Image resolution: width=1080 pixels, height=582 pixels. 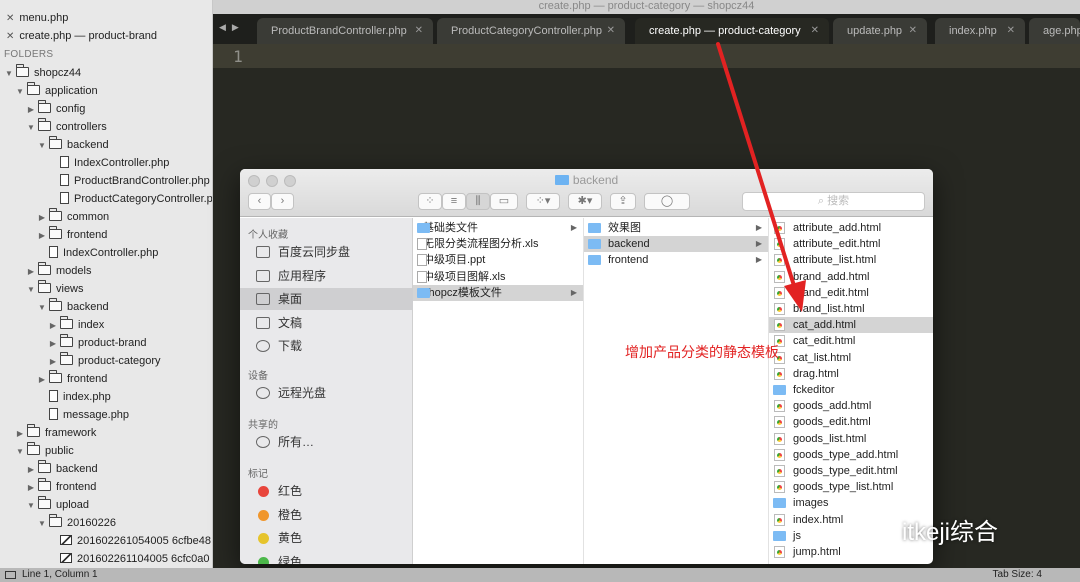 What do you see at coordinates (106, 523) in the screenshot?
I see `tree-folder-item: ▼ 20160226` at bounding box center [106, 523].